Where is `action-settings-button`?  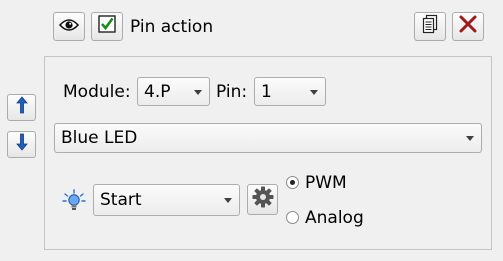 action-settings-button is located at coordinates (262, 199).